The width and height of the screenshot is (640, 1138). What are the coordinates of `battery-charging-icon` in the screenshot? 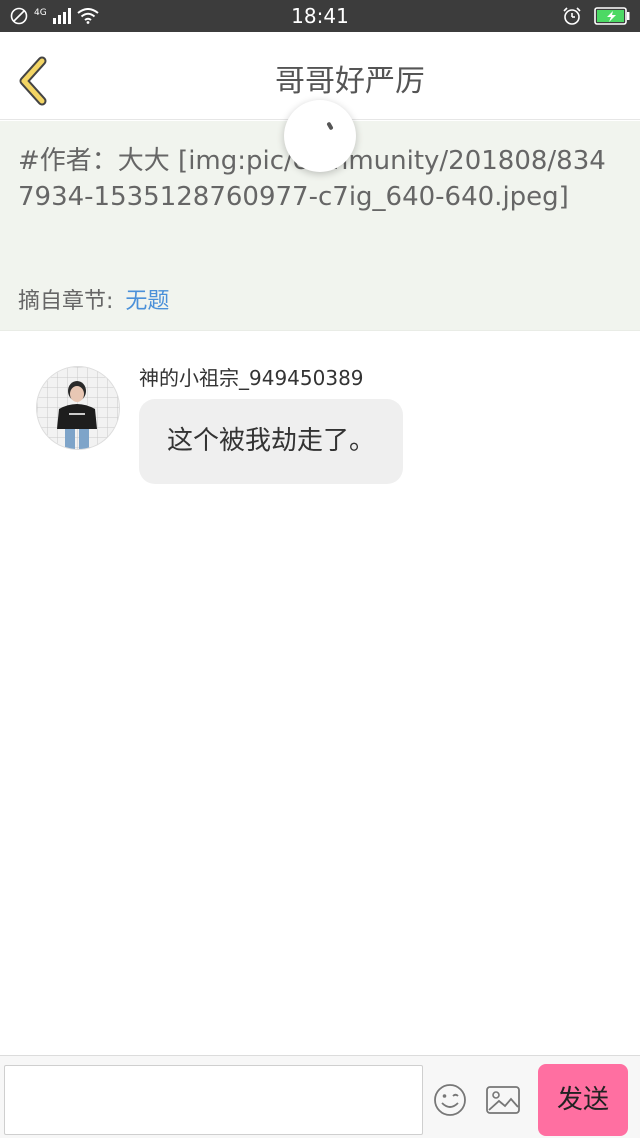 It's located at (612, 16).